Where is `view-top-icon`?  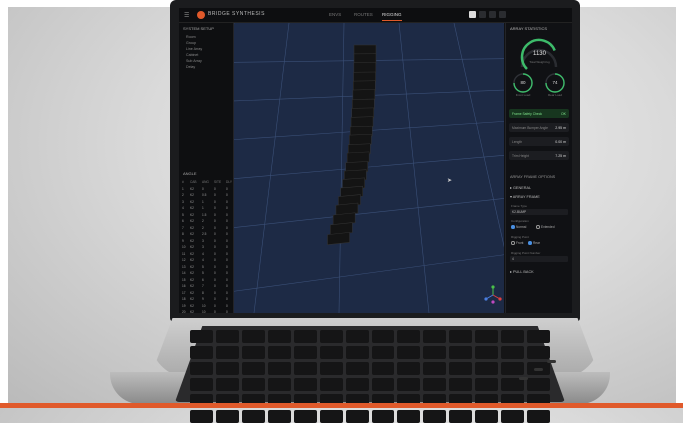
view-top-icon is located at coordinates (482, 14).